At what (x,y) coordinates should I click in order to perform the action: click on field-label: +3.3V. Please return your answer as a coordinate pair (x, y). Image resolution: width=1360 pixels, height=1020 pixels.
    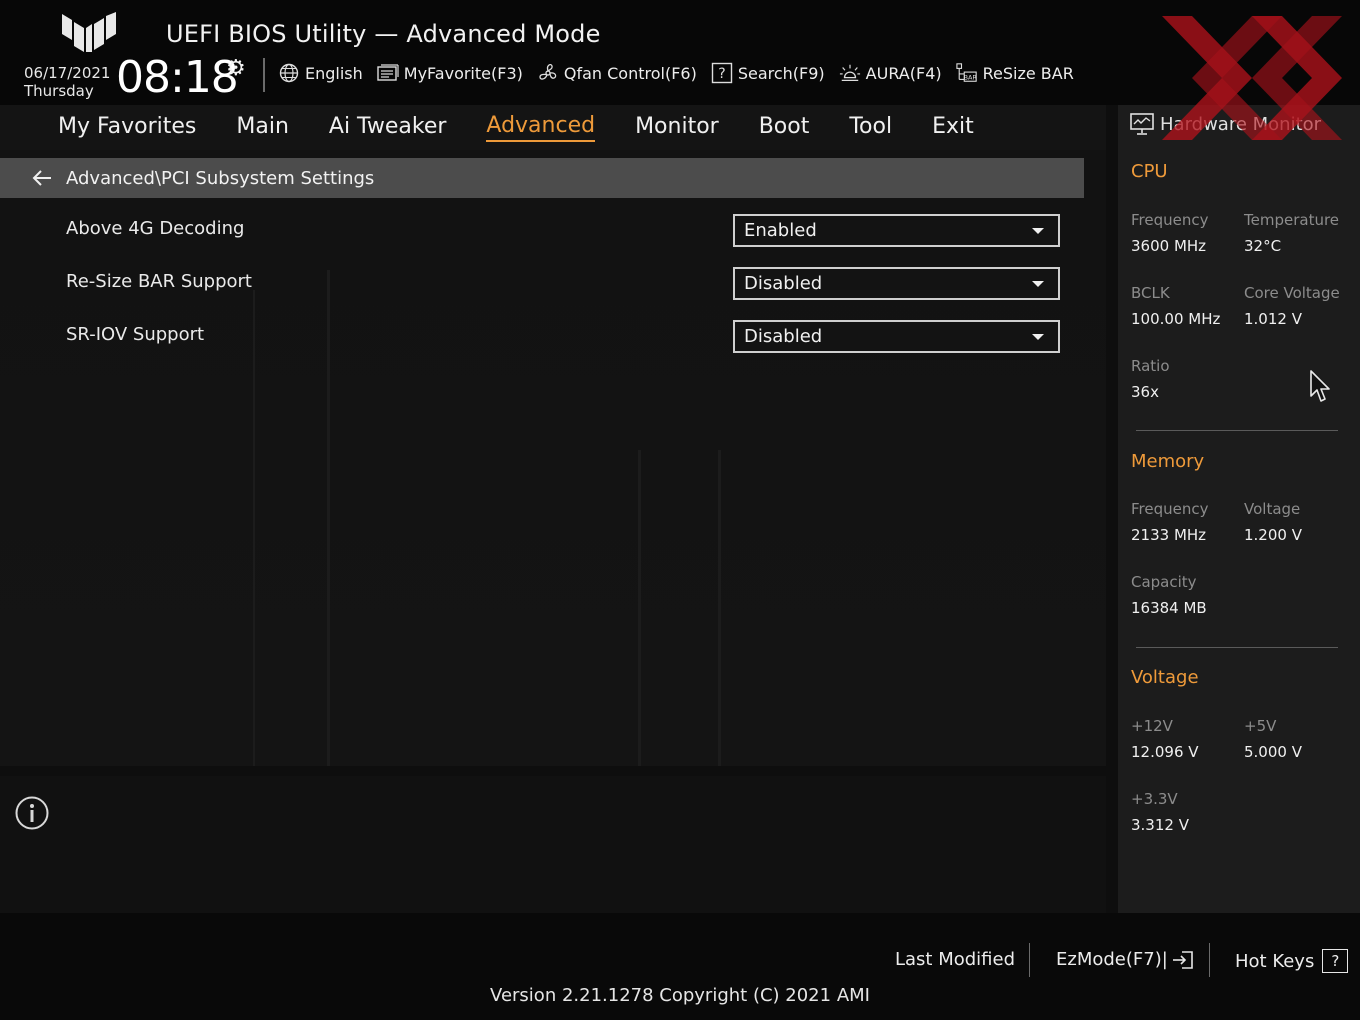
    Looking at the image, I should click on (1154, 799).